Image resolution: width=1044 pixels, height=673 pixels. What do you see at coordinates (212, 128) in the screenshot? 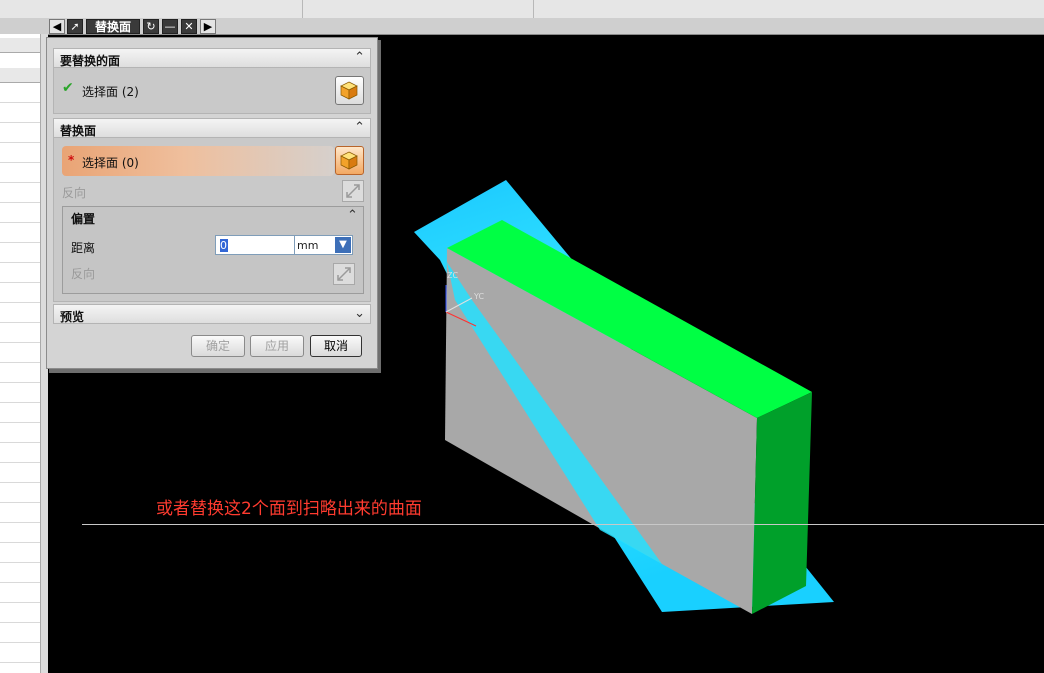
I see `replacement-face-header: 替换面 ⌃` at bounding box center [212, 128].